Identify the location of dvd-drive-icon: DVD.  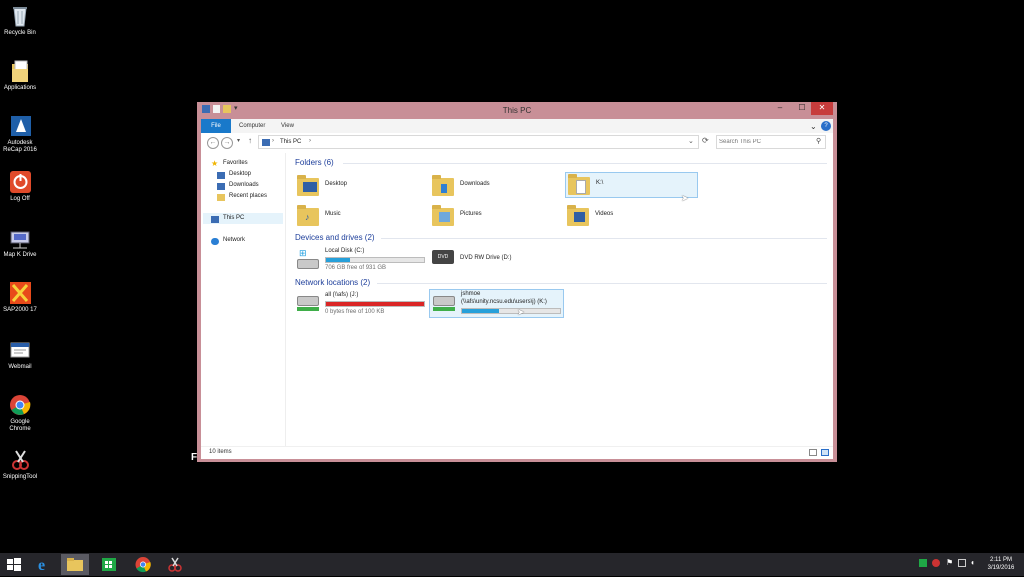
(443, 257).